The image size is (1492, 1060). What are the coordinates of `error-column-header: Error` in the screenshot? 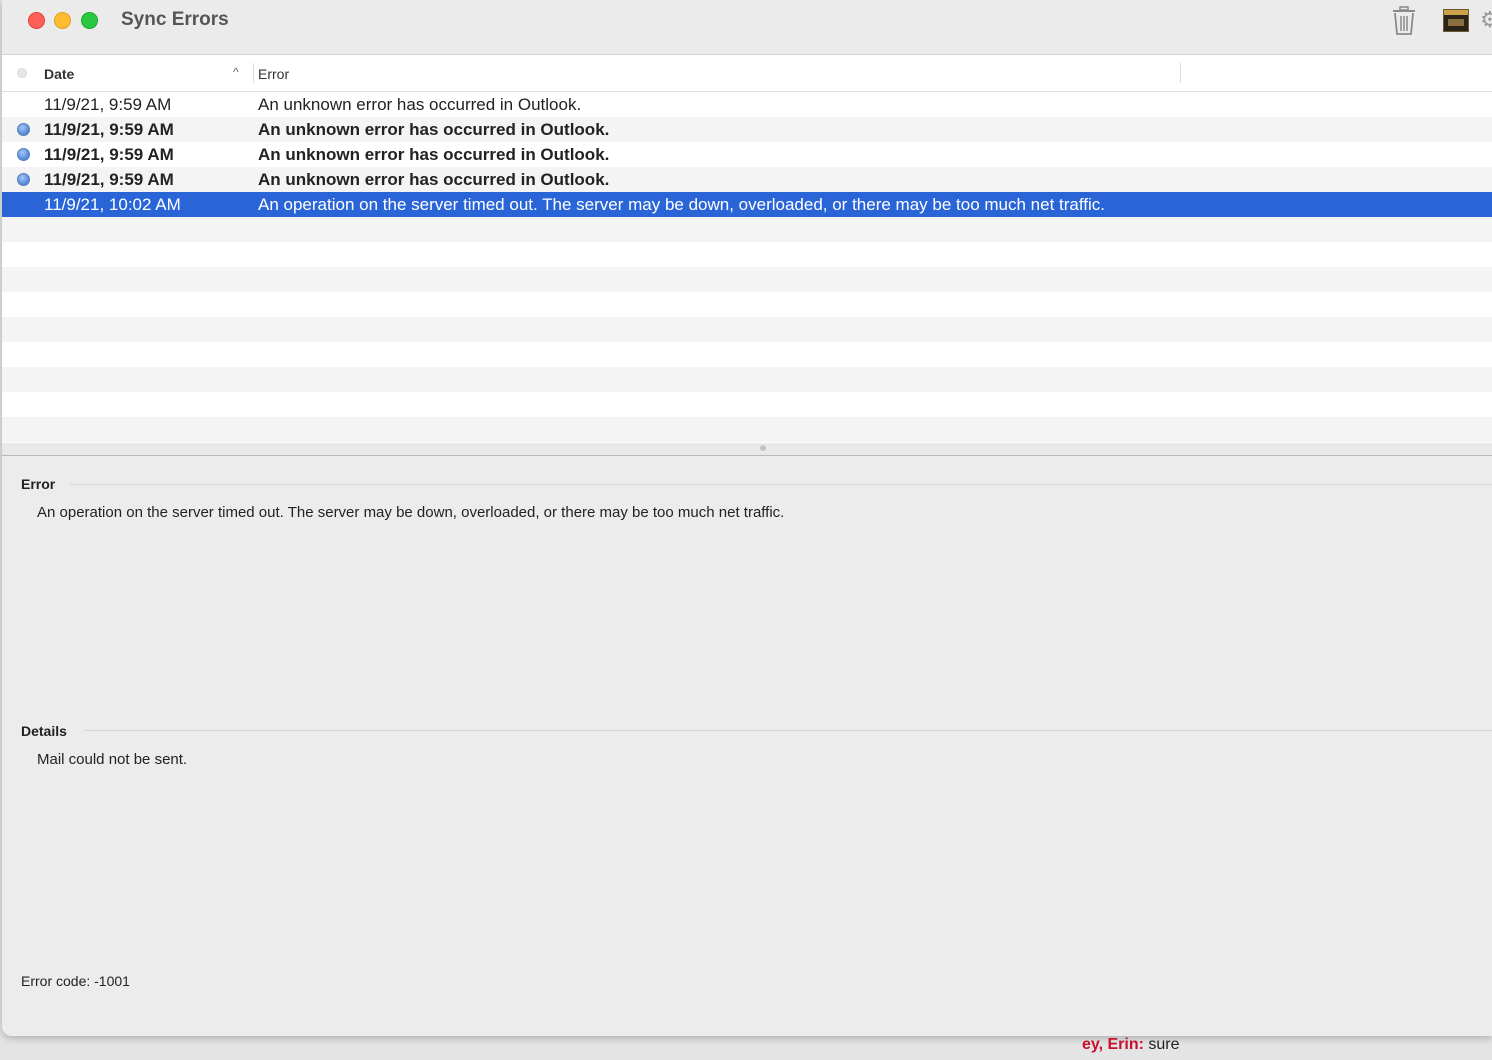 It's located at (273, 74).